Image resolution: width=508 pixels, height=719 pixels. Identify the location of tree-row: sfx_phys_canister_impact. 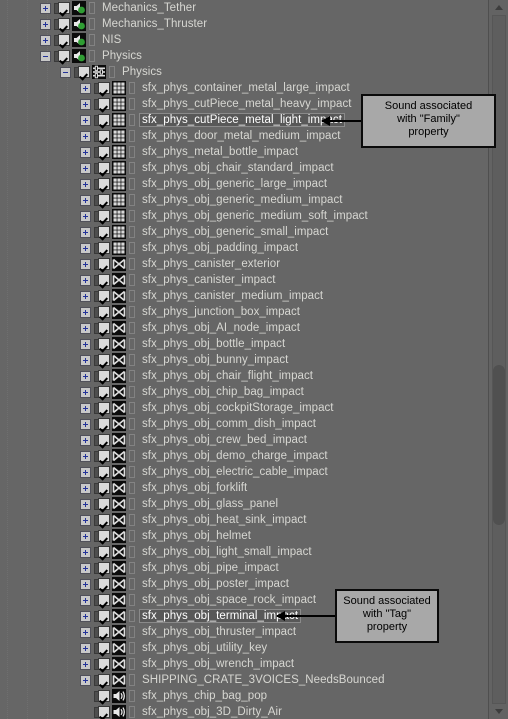
(244, 280).